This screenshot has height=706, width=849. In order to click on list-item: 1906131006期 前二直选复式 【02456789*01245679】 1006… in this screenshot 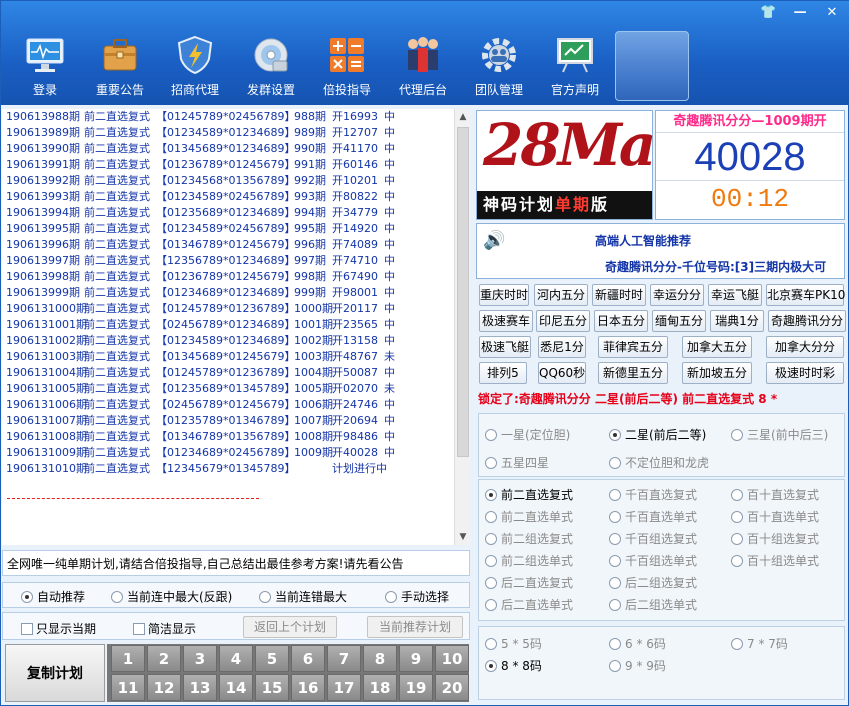, I will do `click(235, 405)`.